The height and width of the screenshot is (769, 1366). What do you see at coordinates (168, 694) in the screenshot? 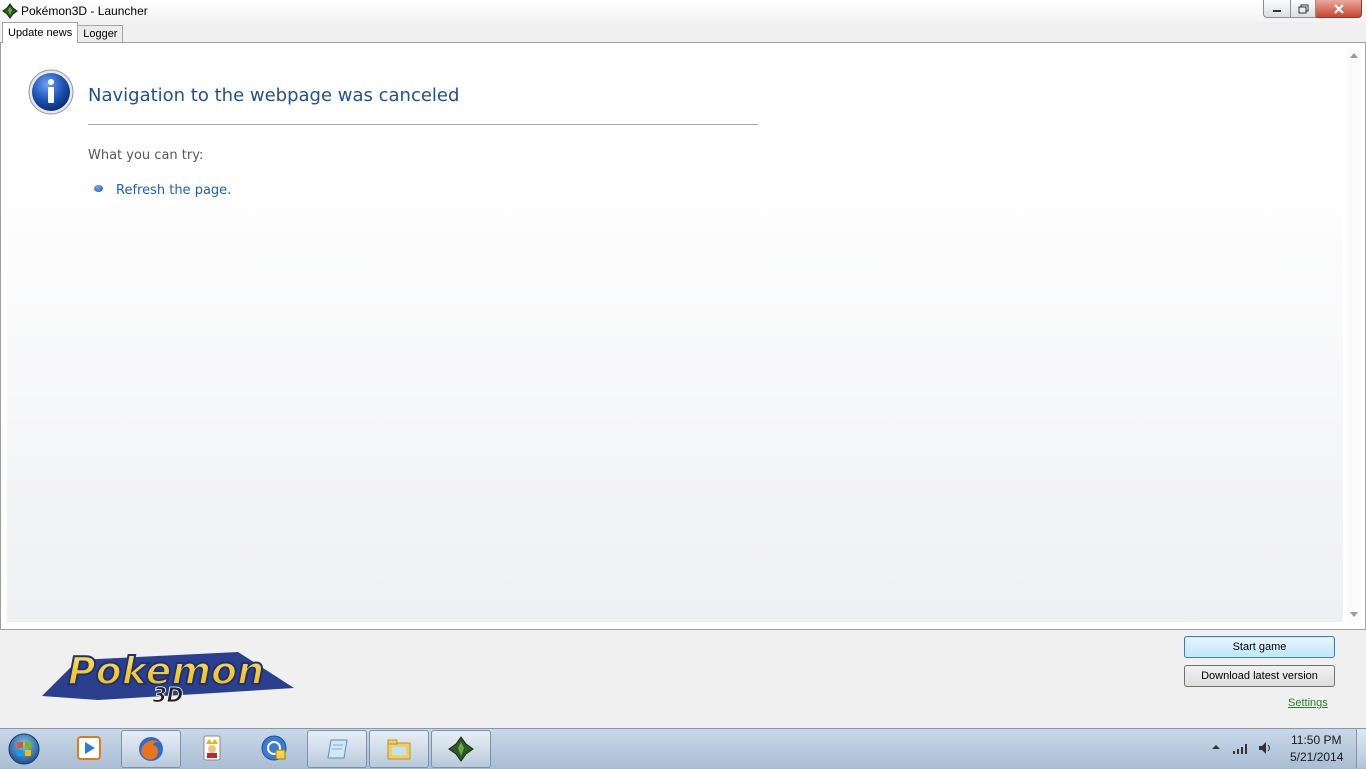
I see `logo-3d: 3D` at bounding box center [168, 694].